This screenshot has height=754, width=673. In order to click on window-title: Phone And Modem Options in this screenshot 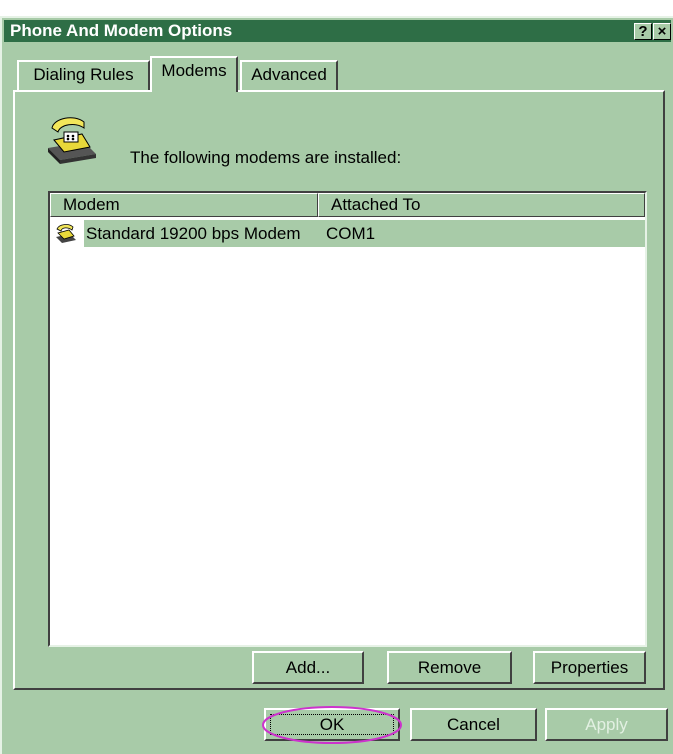, I will do `click(121, 30)`.